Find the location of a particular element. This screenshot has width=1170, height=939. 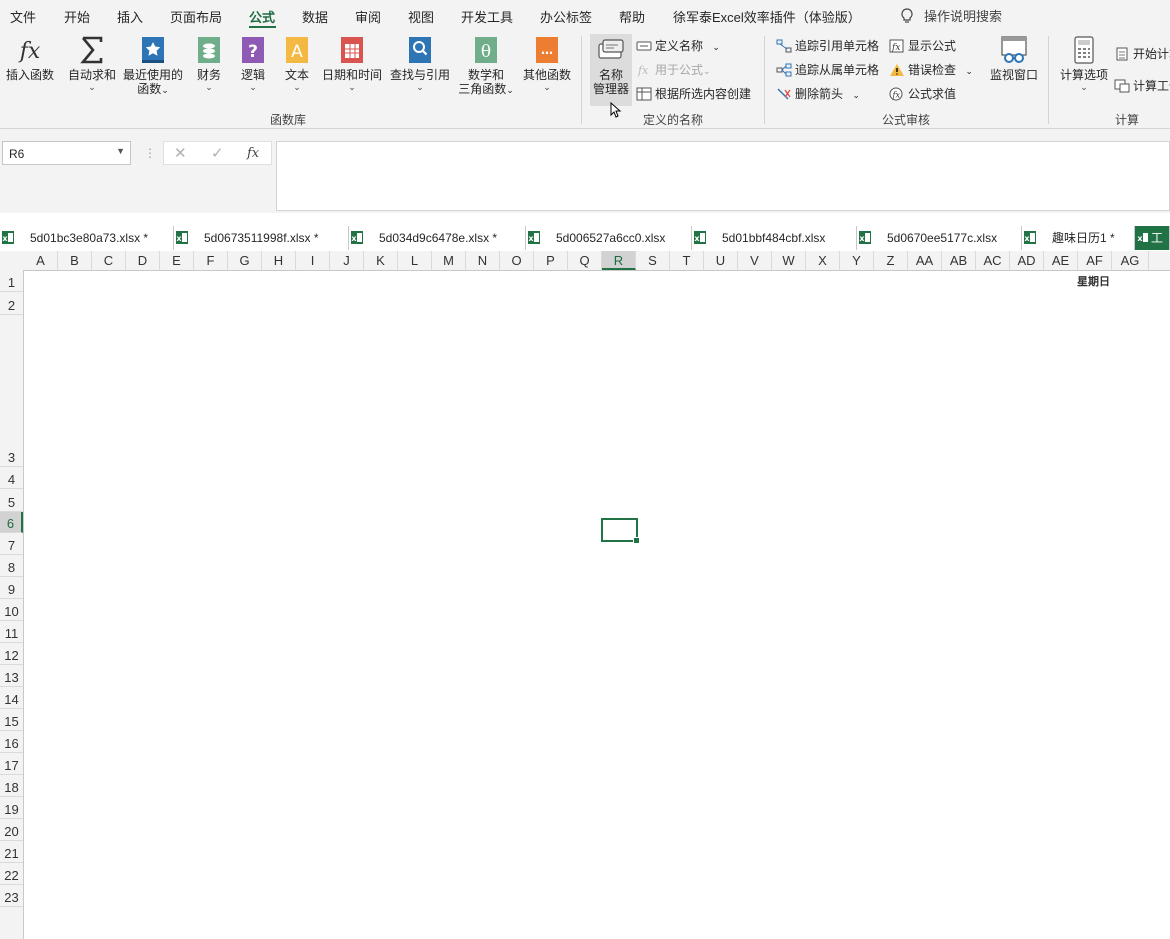

menu-file: 文件 is located at coordinates (23, 16).